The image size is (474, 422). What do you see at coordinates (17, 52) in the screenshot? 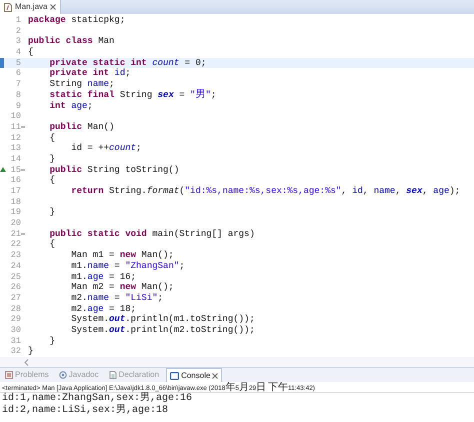
I see `line-number: 4` at bounding box center [17, 52].